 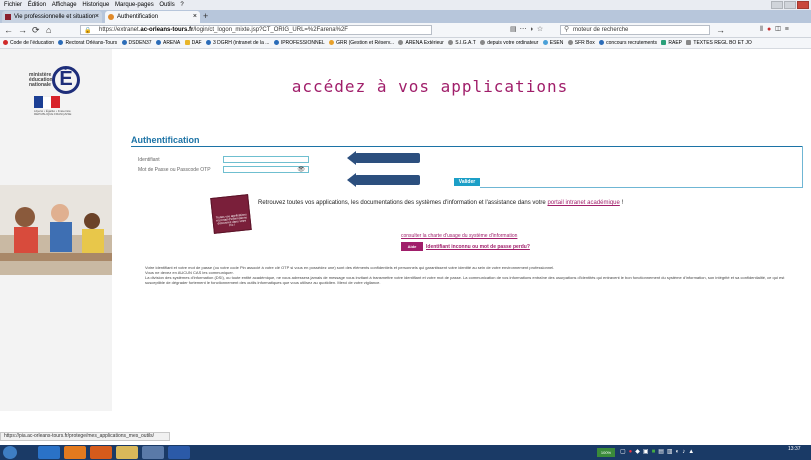 What do you see at coordinates (179, 452) in the screenshot?
I see `word-taskbar-icon` at bounding box center [179, 452].